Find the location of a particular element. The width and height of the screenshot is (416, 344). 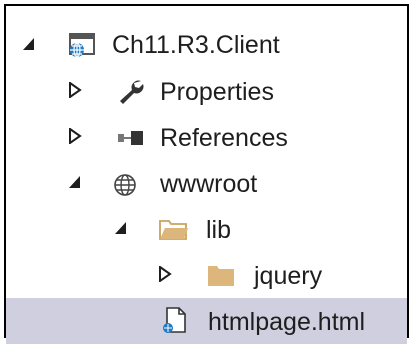

folder-open-icon is located at coordinates (173, 230).